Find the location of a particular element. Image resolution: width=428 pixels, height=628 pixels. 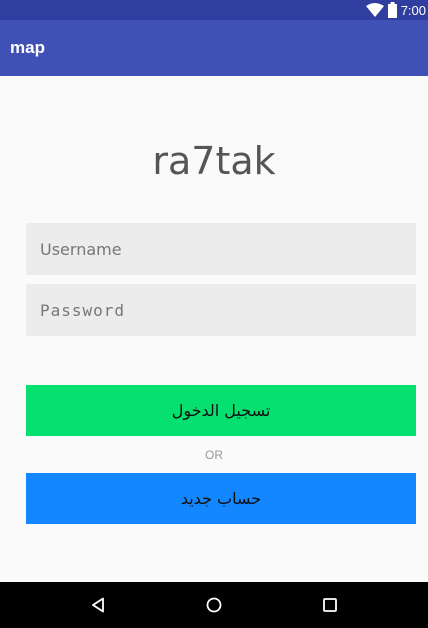

status-time: 7:00 is located at coordinates (413, 10).